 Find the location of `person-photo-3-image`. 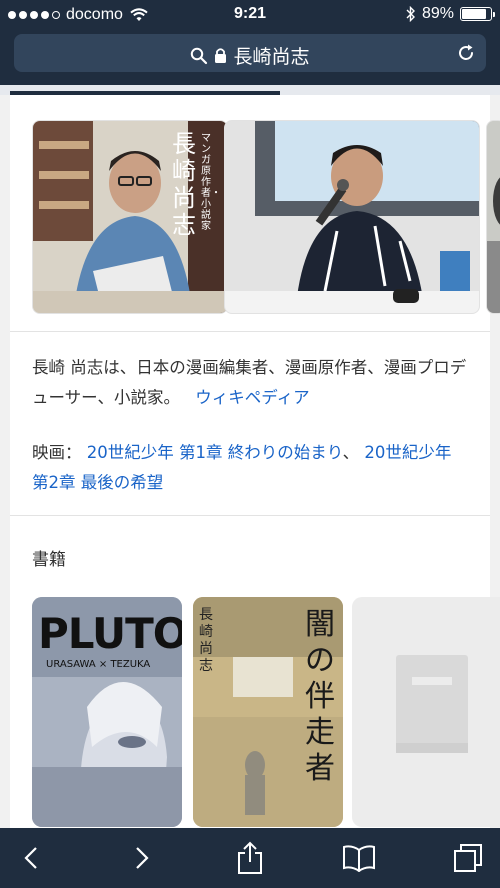

person-photo-3-image is located at coordinates (493, 217).